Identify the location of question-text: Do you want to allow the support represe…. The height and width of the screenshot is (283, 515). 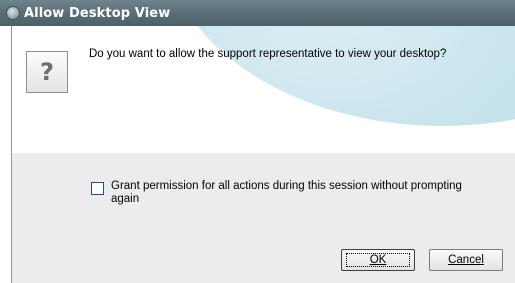
(268, 54).